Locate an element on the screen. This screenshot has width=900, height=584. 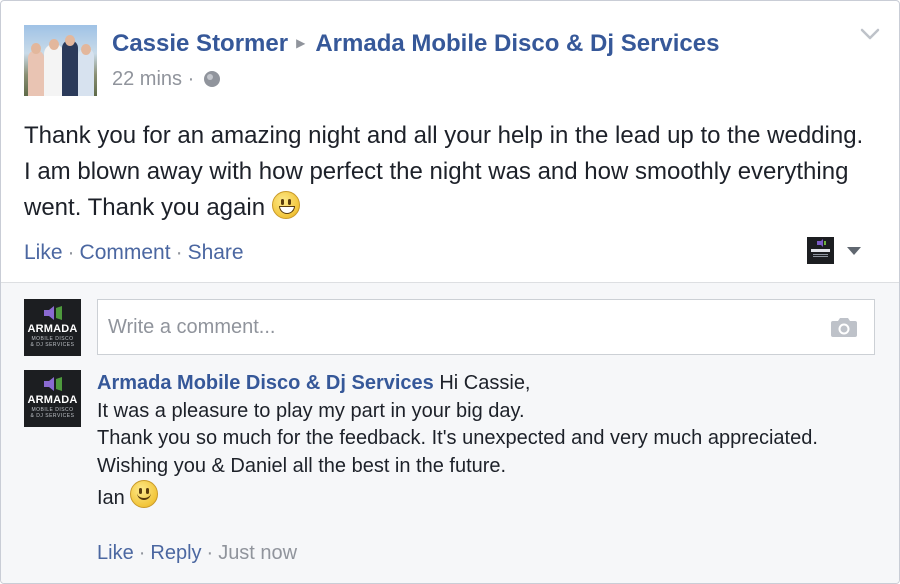
comment-input is located at coordinates (463, 327).